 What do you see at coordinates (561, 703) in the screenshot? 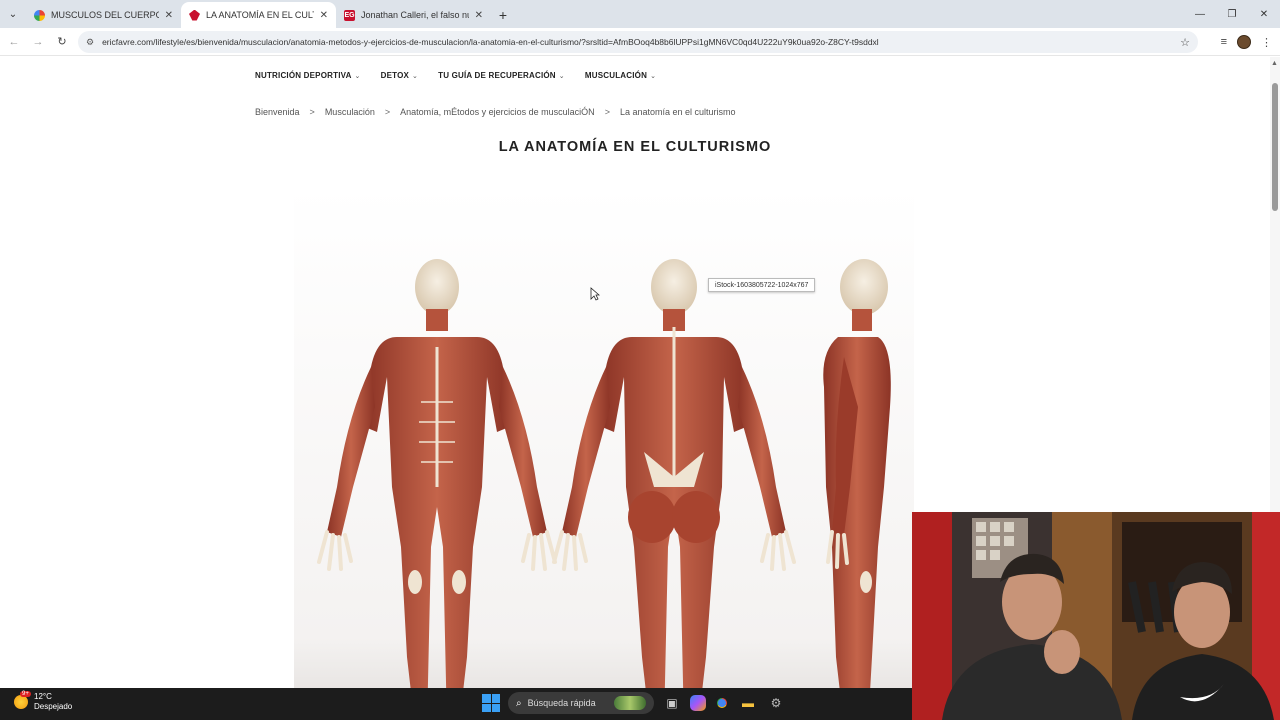
I see `search-placeholder: Búsqueda rápida` at bounding box center [561, 703].